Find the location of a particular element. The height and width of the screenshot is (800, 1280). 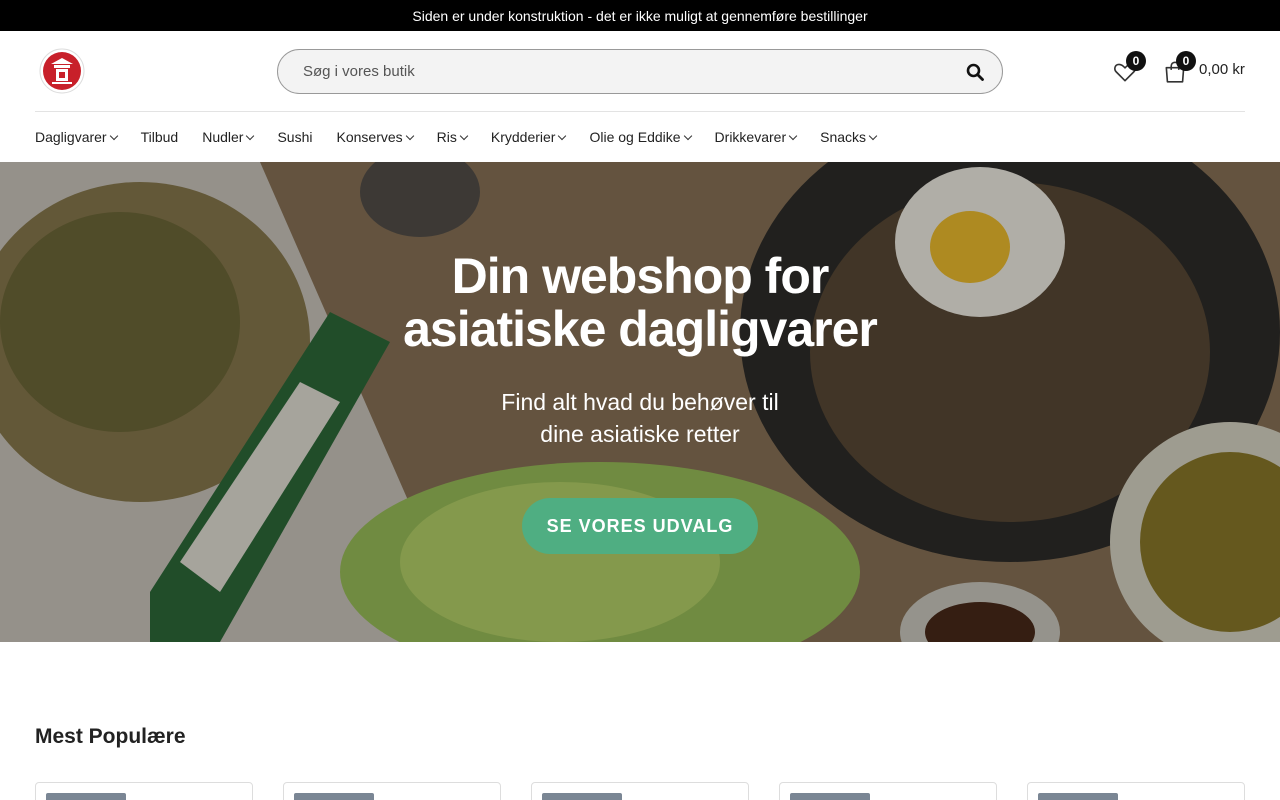

hero-title: Din webshop for asiatiske dagligvarer is located at coordinates (640, 303).